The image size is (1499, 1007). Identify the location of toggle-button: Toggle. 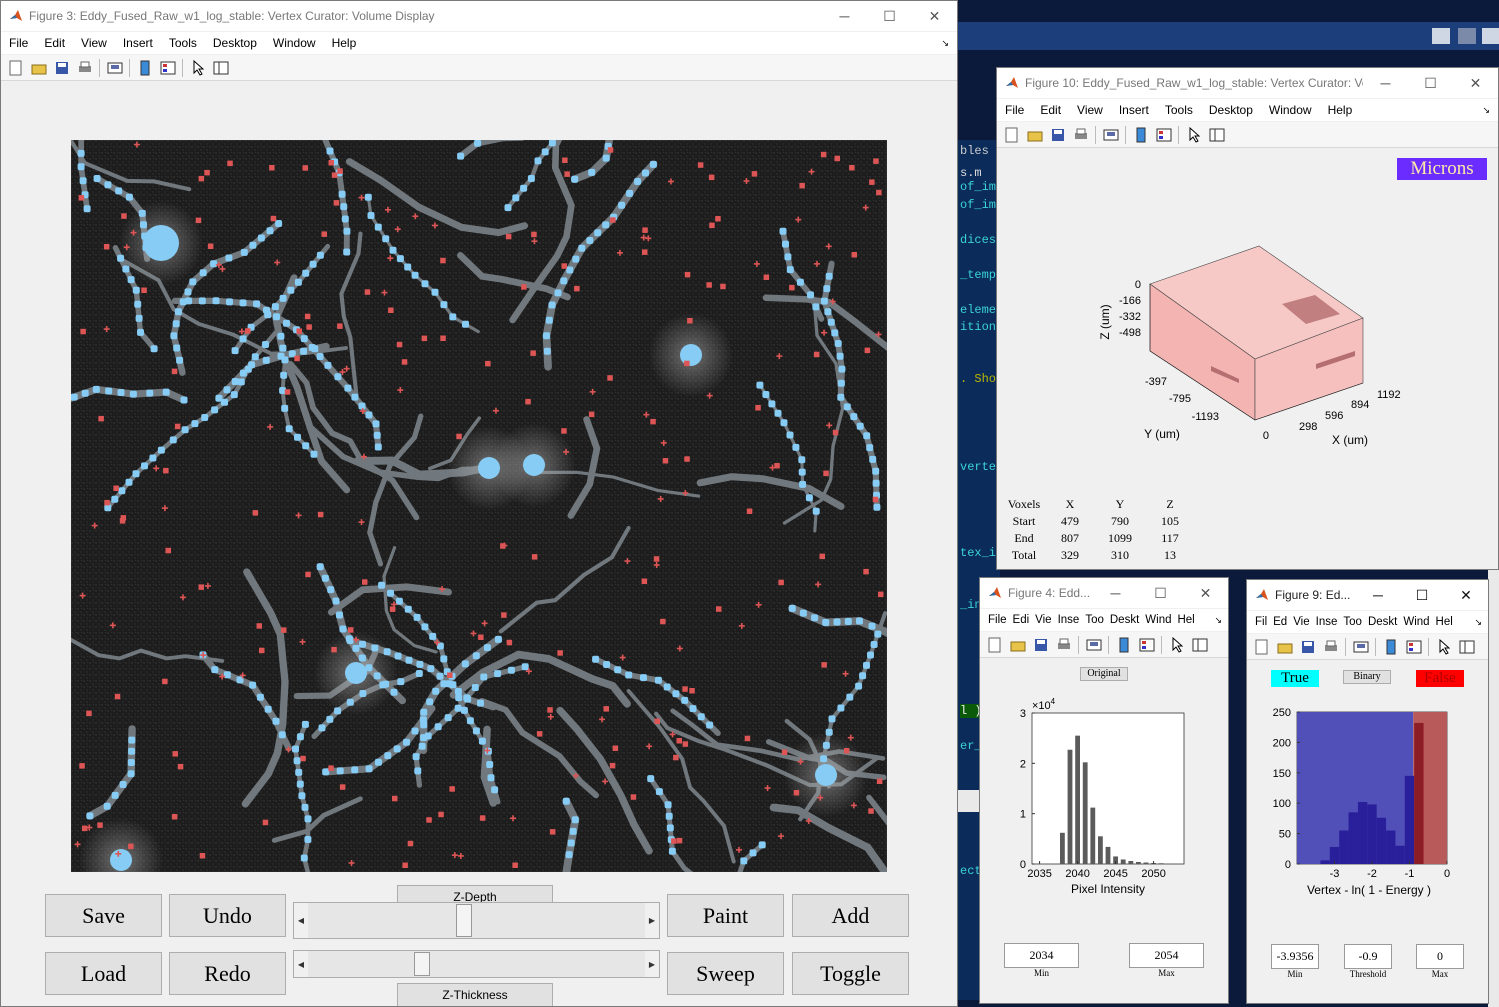
(850, 973).